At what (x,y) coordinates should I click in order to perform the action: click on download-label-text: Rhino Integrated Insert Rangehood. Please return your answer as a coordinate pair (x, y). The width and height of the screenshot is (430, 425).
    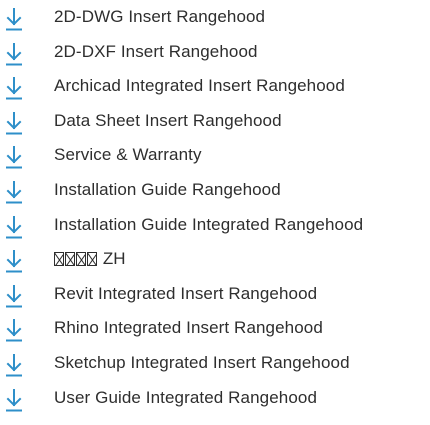
    Looking at the image, I should click on (188, 327).